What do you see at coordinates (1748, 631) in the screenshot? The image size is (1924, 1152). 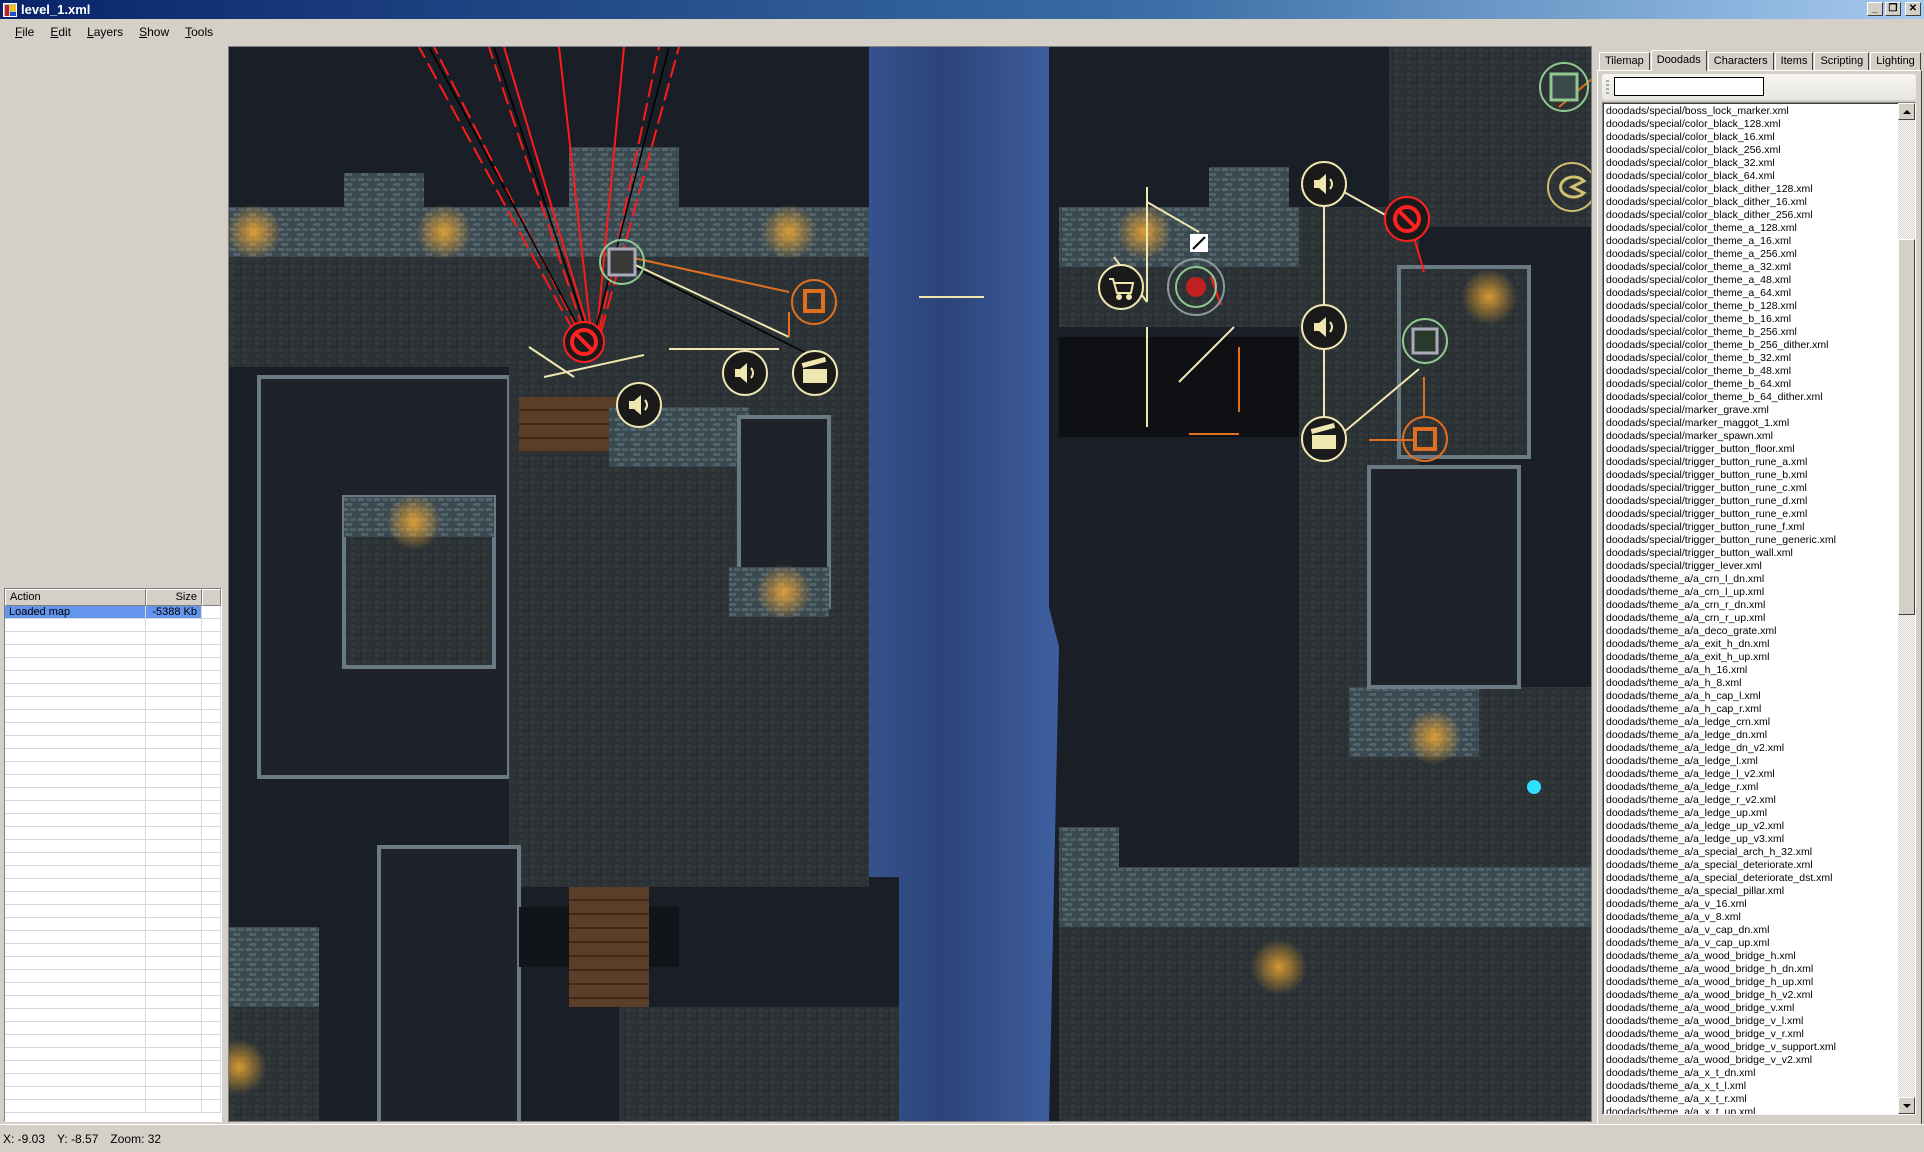 I see `doodad-list-item: doodads/theme_a/a_deco_grate.xml` at bounding box center [1748, 631].